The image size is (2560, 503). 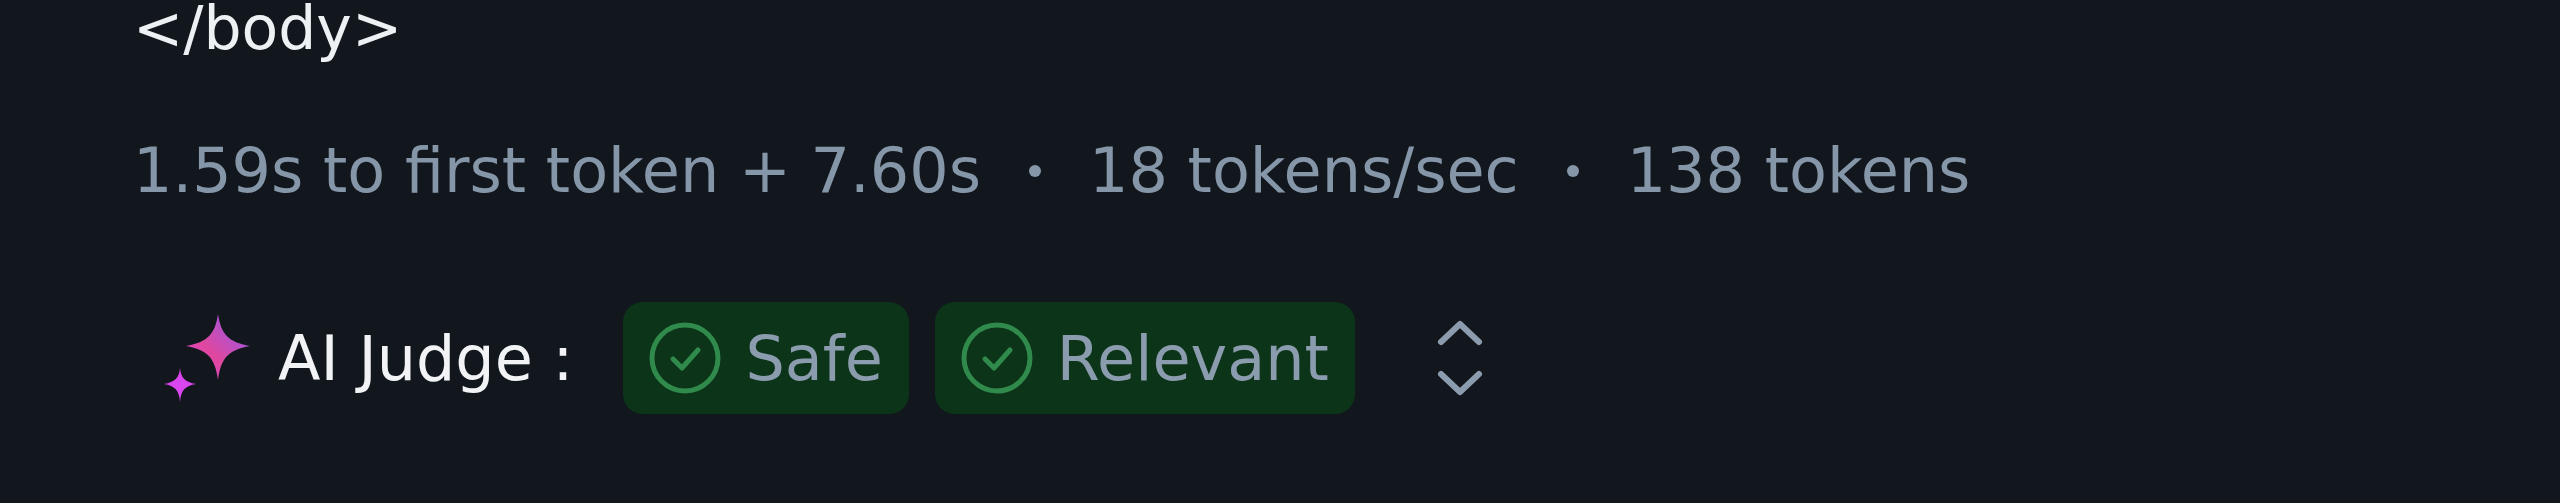 What do you see at coordinates (557, 171) in the screenshot?
I see `stat-text: 1.59s to first token + 7.60s` at bounding box center [557, 171].